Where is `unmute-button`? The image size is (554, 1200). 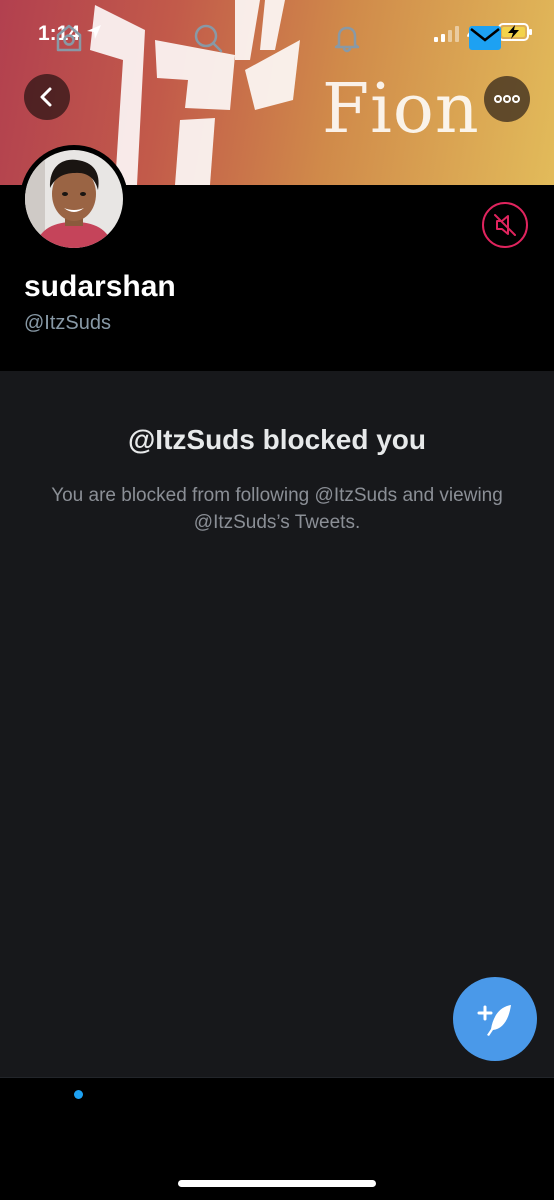 unmute-button is located at coordinates (505, 225).